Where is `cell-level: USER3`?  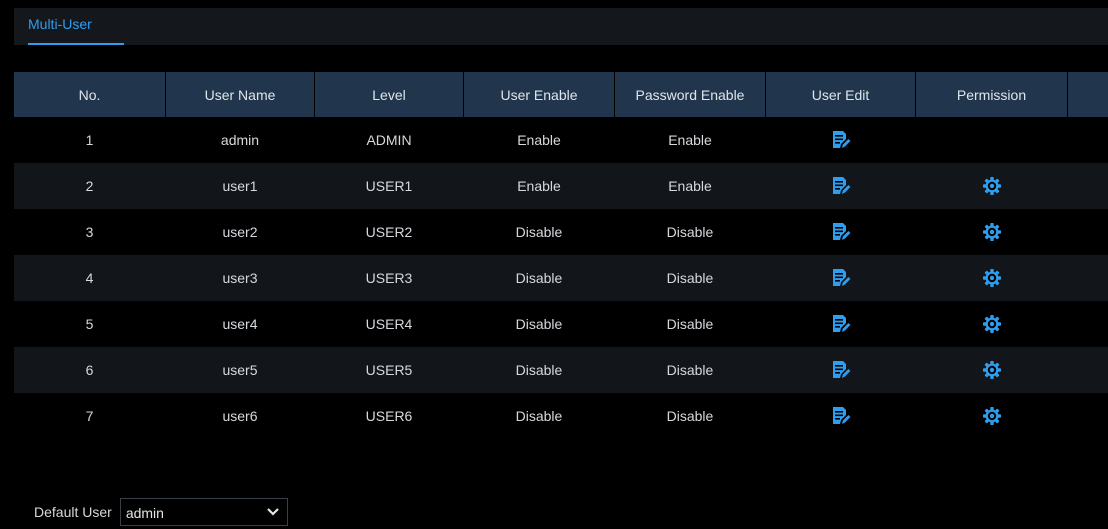 cell-level: USER3 is located at coordinates (389, 278).